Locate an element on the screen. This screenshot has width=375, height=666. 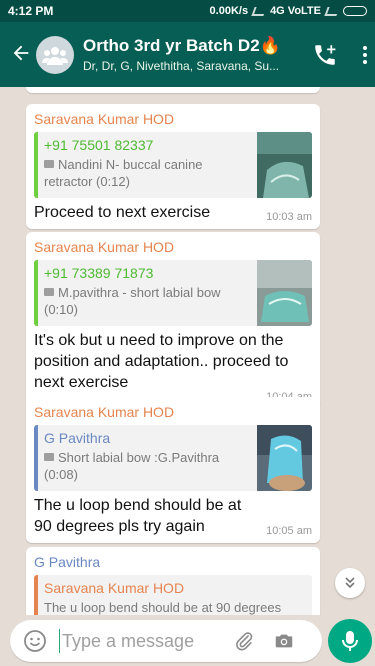
mic-icon is located at coordinates (350, 641).